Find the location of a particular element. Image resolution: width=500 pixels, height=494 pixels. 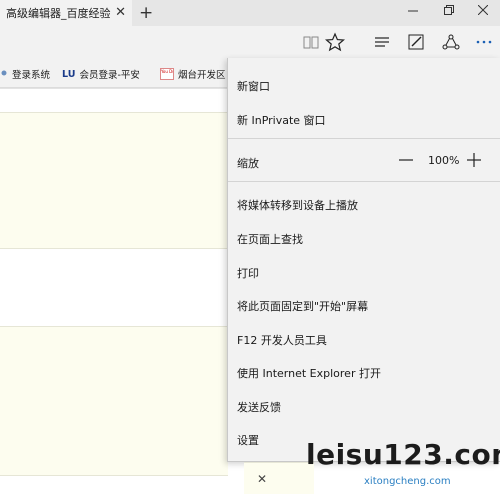

menu-item-f12-tools: F12 开发人员工具 is located at coordinates (282, 340).